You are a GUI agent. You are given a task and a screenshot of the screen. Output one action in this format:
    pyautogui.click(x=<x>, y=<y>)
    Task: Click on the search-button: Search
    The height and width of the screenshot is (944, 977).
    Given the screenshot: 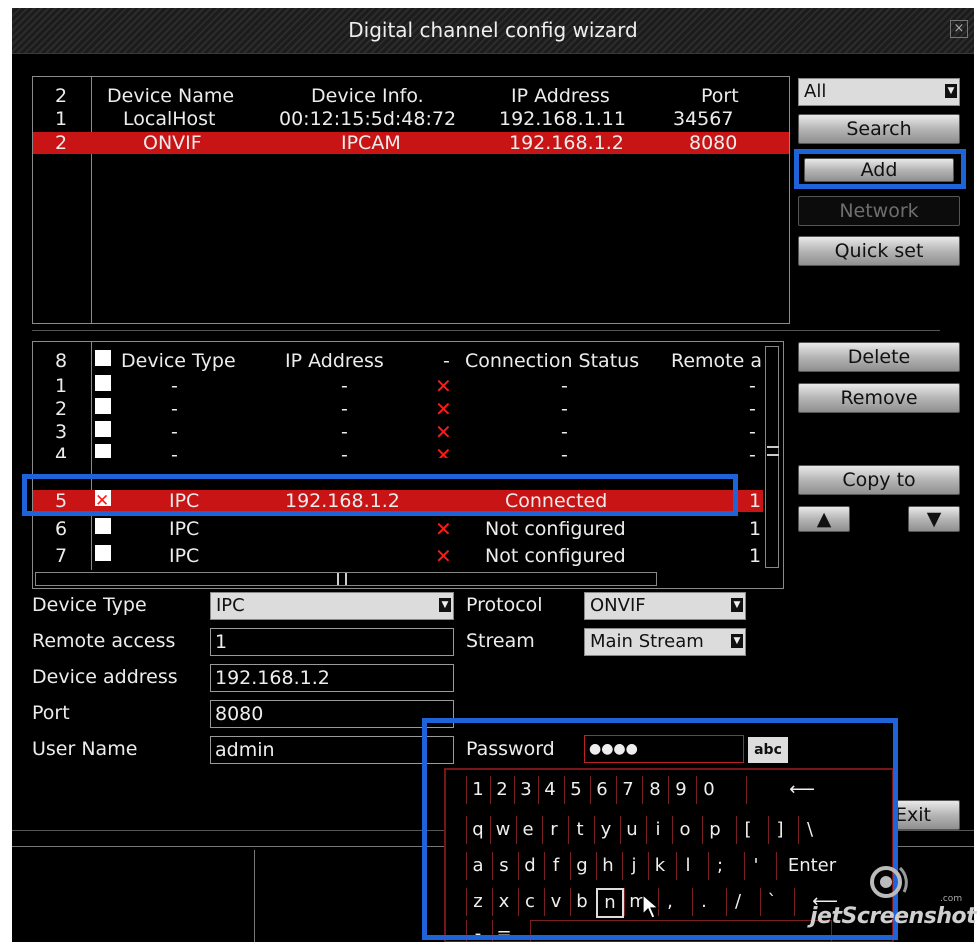 What is the action you would take?
    pyautogui.click(x=879, y=129)
    